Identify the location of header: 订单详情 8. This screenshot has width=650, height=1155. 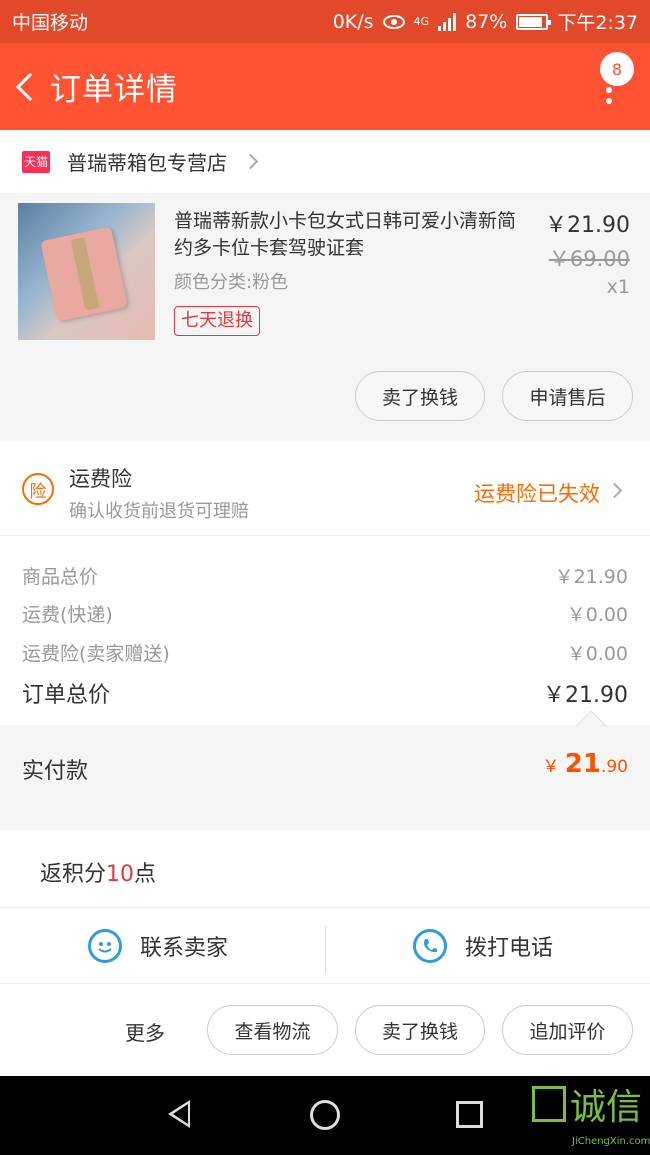
(325, 86).